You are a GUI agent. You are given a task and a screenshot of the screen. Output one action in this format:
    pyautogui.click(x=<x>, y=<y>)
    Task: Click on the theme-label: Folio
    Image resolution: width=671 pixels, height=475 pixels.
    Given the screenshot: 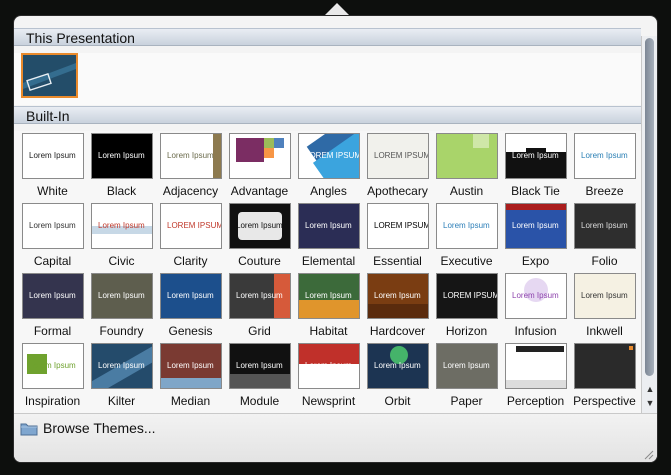 What is the action you would take?
    pyautogui.click(x=604, y=261)
    